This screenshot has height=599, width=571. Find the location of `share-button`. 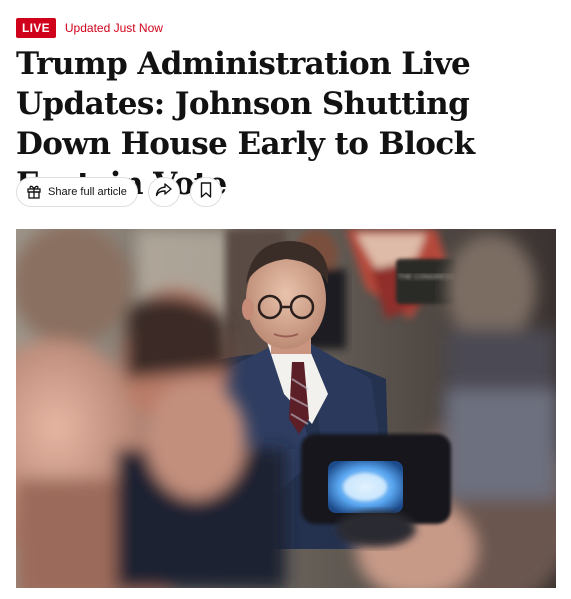

share-button is located at coordinates (163, 192).